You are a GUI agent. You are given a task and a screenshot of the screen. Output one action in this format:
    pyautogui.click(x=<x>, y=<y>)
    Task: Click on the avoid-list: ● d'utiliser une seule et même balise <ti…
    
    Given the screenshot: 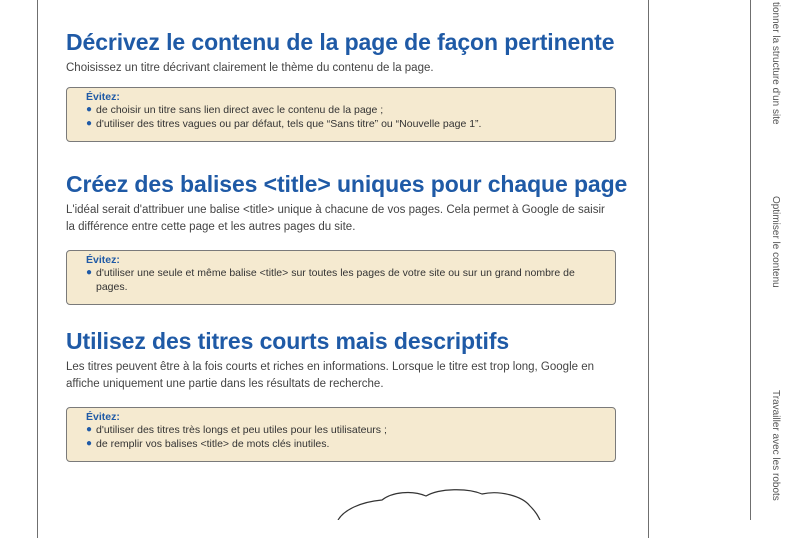 What is the action you would take?
    pyautogui.click(x=345, y=280)
    